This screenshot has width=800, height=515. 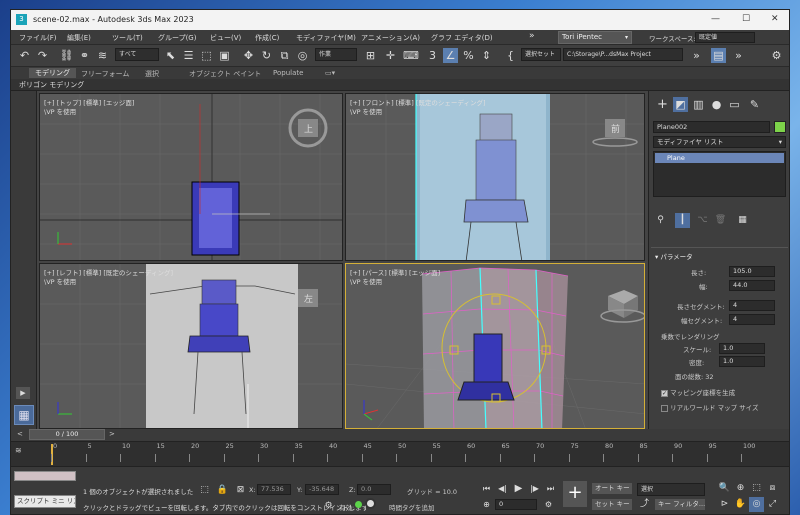 I want to click on expand-arrow-icon: ▶, so click(x=23, y=393).